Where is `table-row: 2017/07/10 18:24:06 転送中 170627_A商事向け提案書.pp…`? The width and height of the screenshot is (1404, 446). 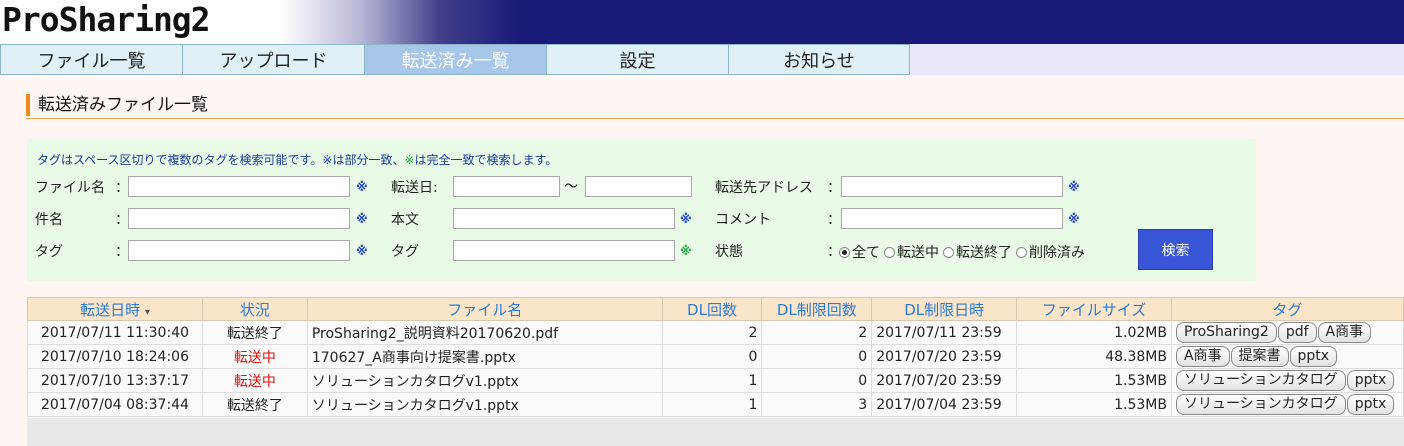 table-row: 2017/07/10 18:24:06 転送中 170627_A商事向け提案書.pp… is located at coordinates (715, 356).